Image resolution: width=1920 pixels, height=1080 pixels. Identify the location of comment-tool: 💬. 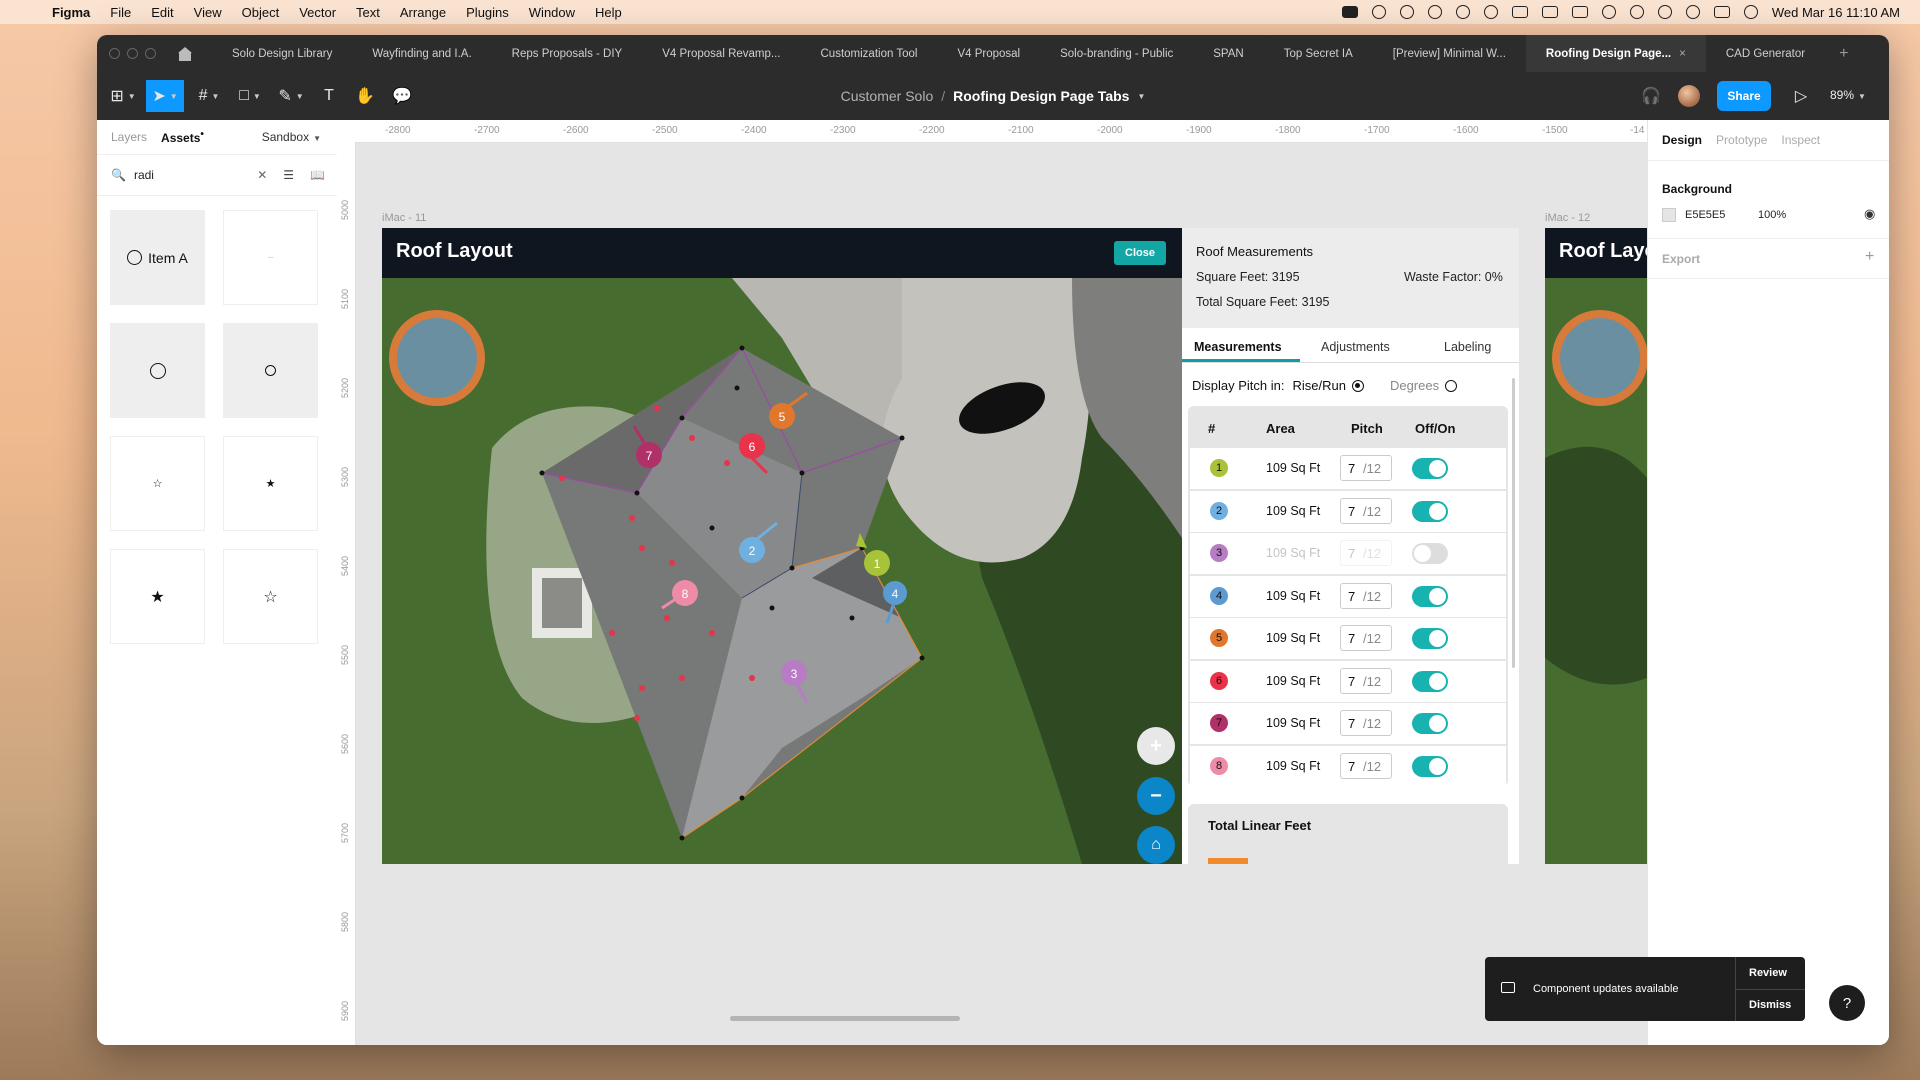
(402, 96).